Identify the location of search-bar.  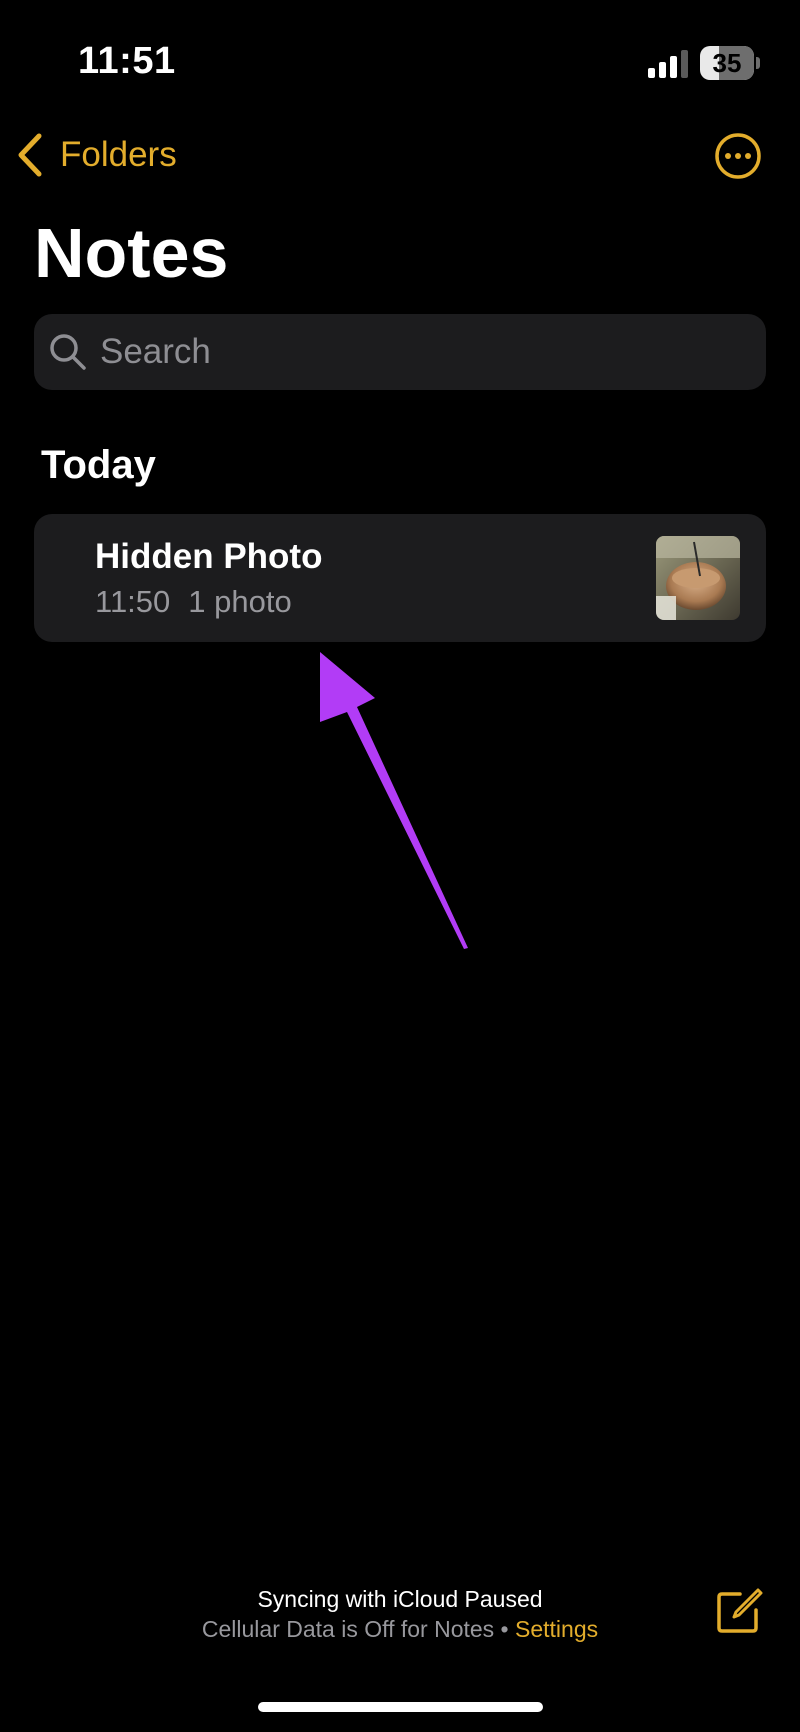
(400, 352).